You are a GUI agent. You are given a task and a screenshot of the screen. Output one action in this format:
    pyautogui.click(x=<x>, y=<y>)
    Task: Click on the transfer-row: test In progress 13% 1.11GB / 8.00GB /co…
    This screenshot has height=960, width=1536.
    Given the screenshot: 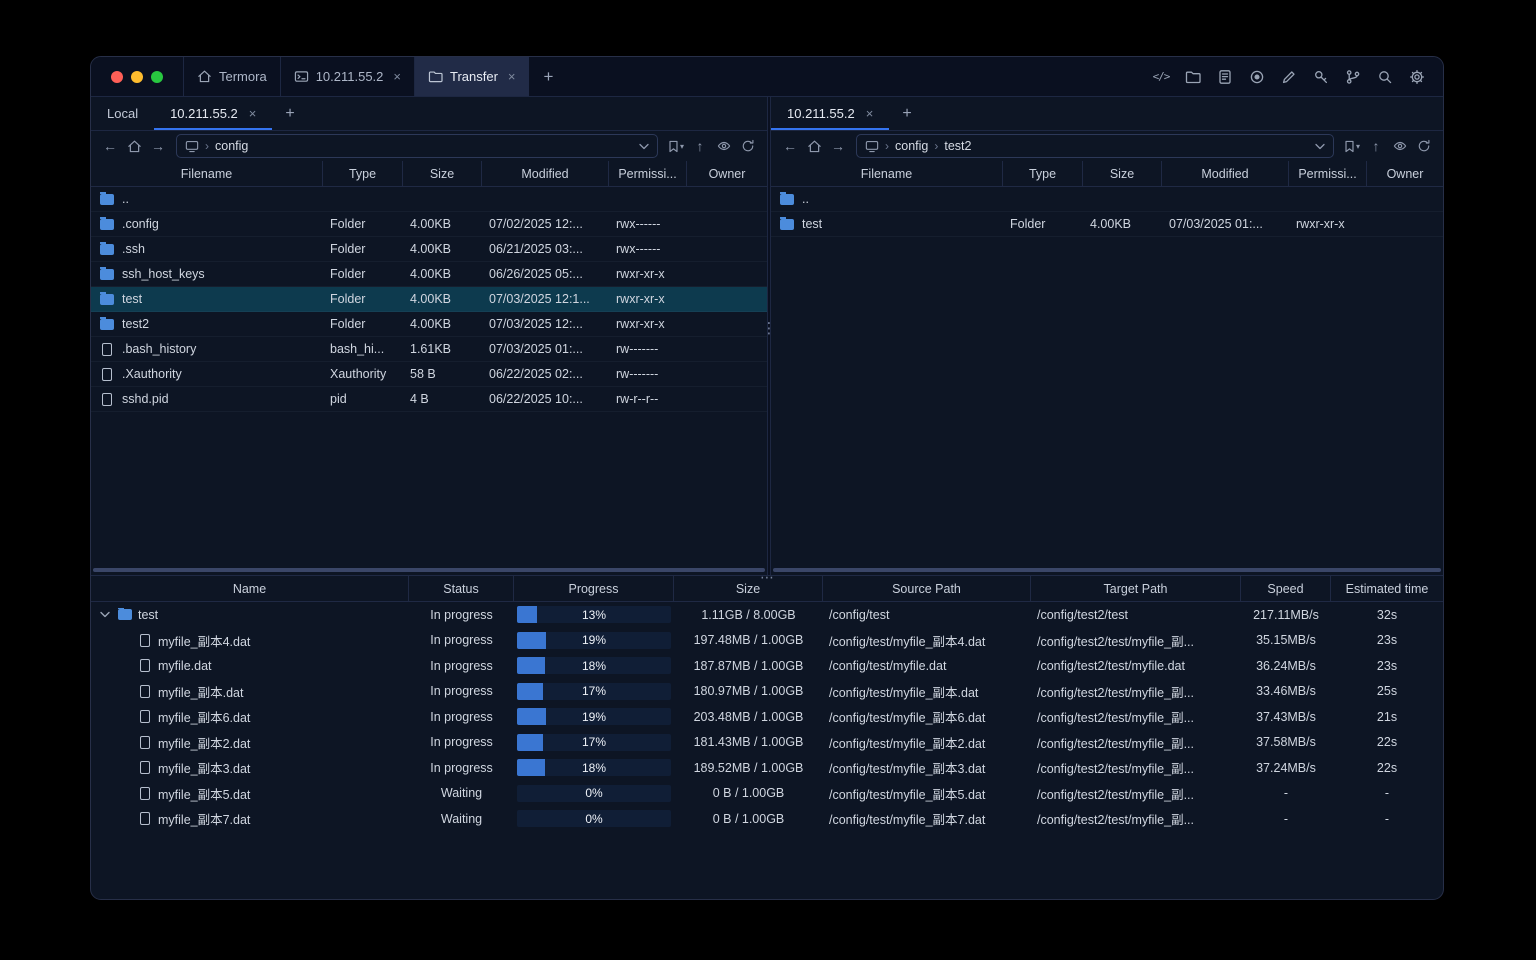 What is the action you would take?
    pyautogui.click(x=767, y=615)
    